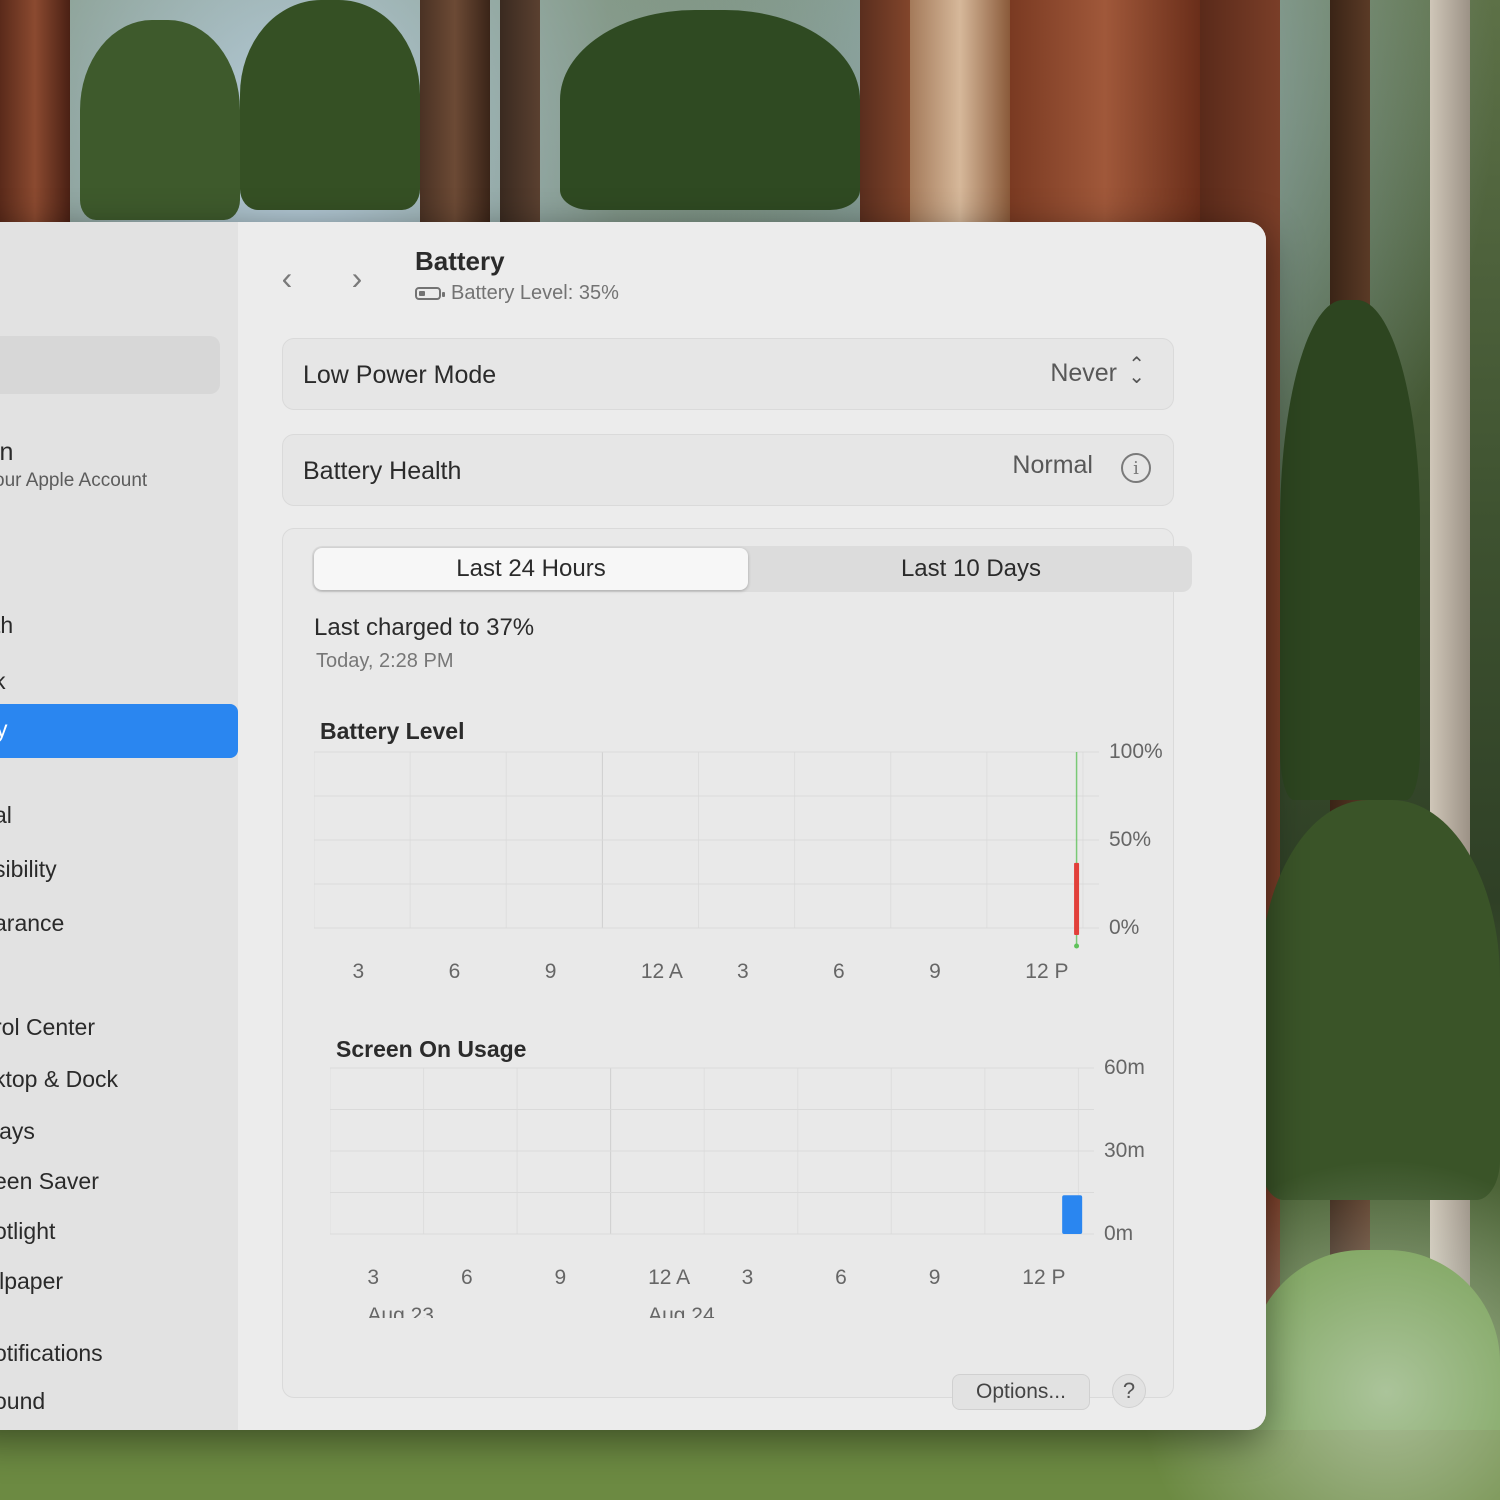 This screenshot has width=1500, height=1500. What do you see at coordinates (971, 569) in the screenshot?
I see `tab-last-10-days: Last 10 Days` at bounding box center [971, 569].